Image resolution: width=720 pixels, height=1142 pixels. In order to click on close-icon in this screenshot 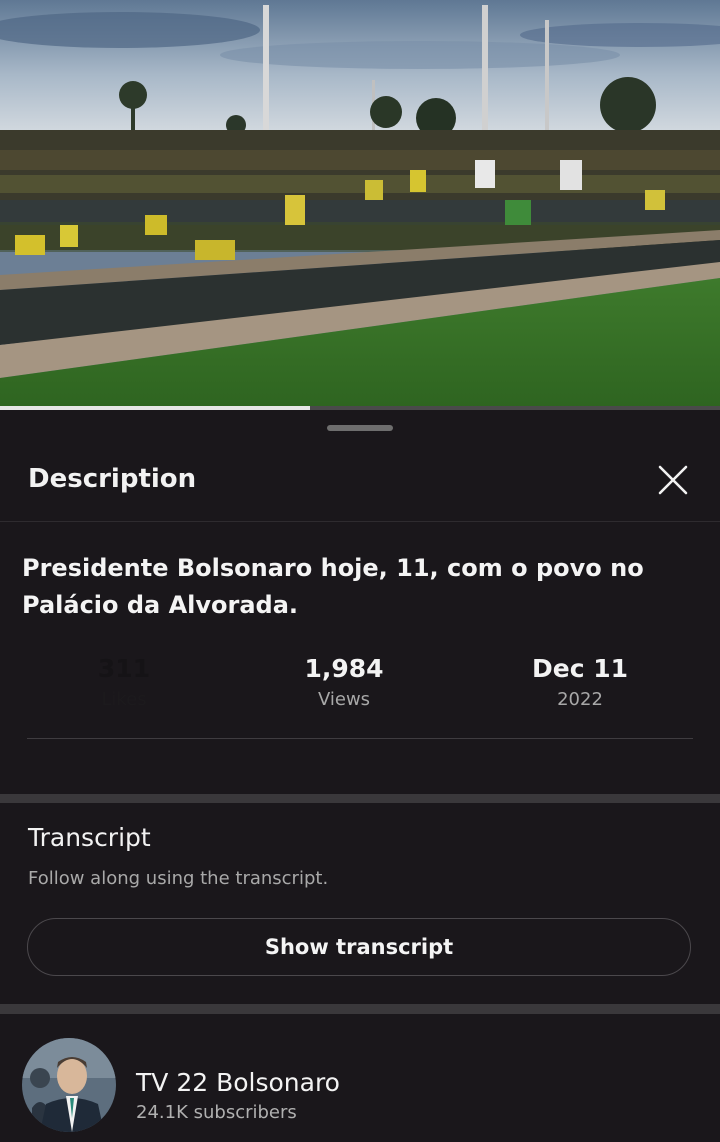, I will do `click(673, 480)`.